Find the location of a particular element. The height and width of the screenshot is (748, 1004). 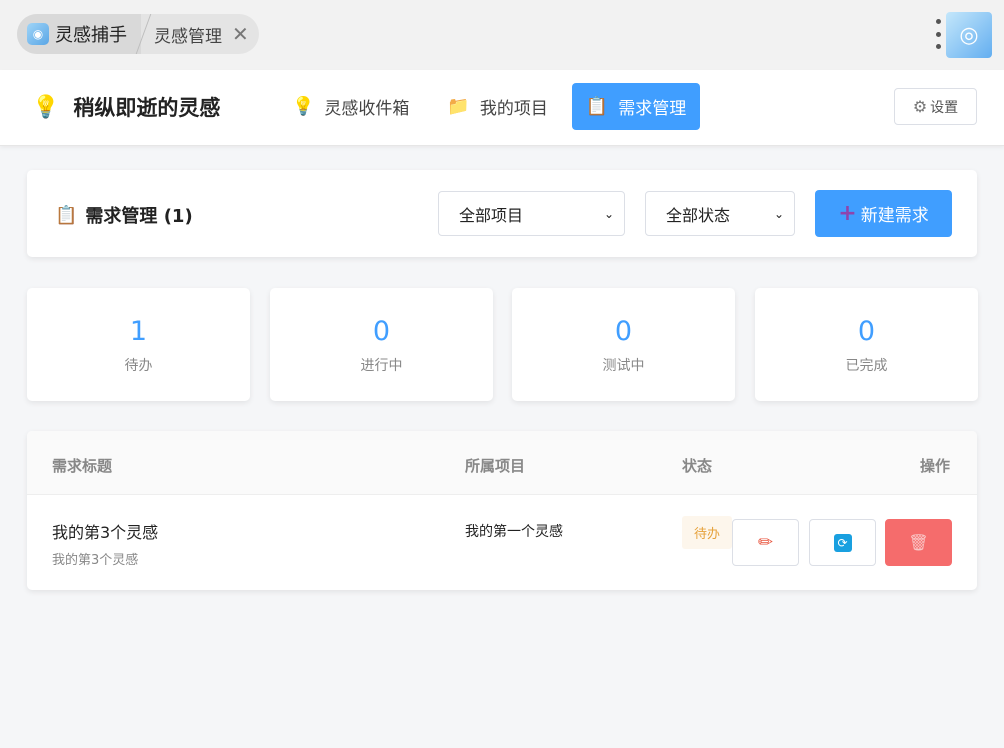

app-tab-label: 灵感捕手 is located at coordinates (91, 35).